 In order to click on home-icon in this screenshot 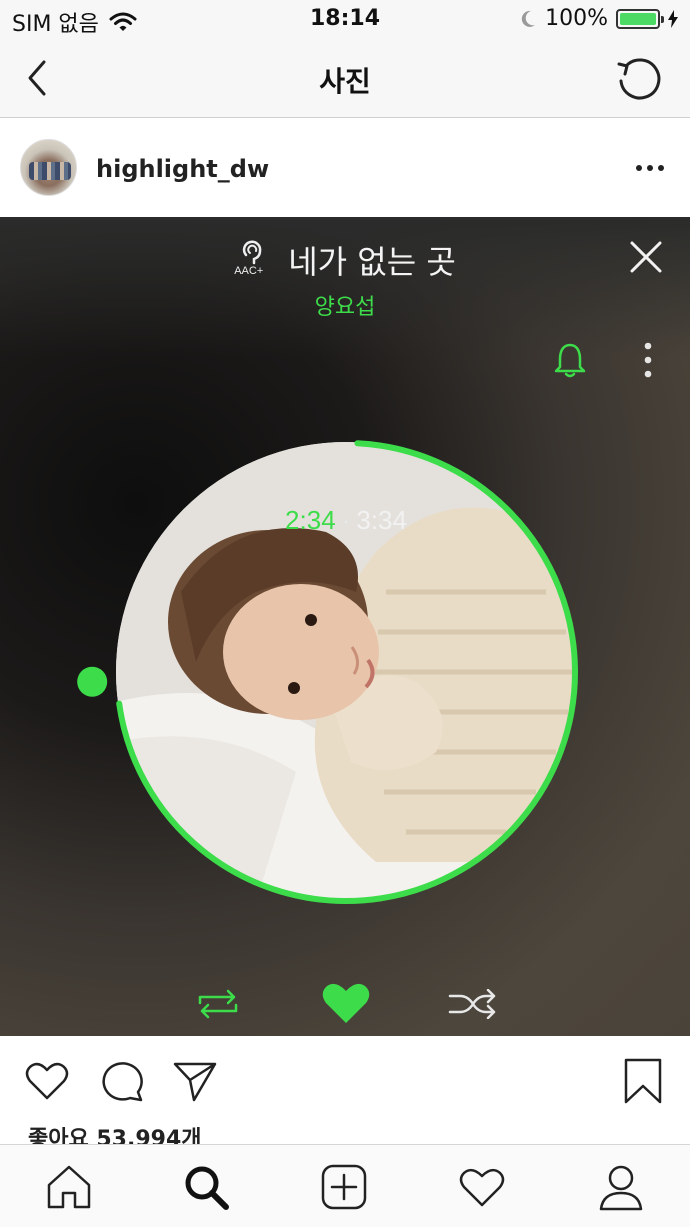, I will do `click(69, 1187)`.